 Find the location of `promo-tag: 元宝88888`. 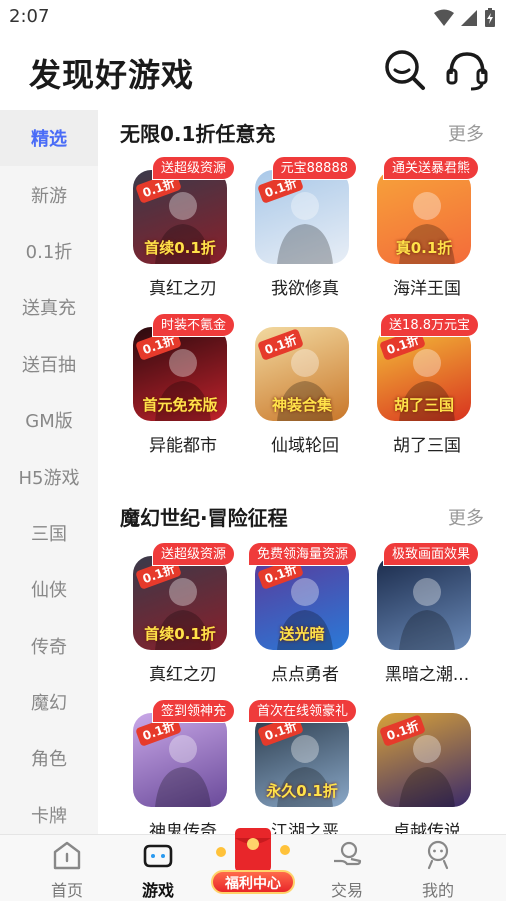

promo-tag: 元宝88888 is located at coordinates (314, 168).